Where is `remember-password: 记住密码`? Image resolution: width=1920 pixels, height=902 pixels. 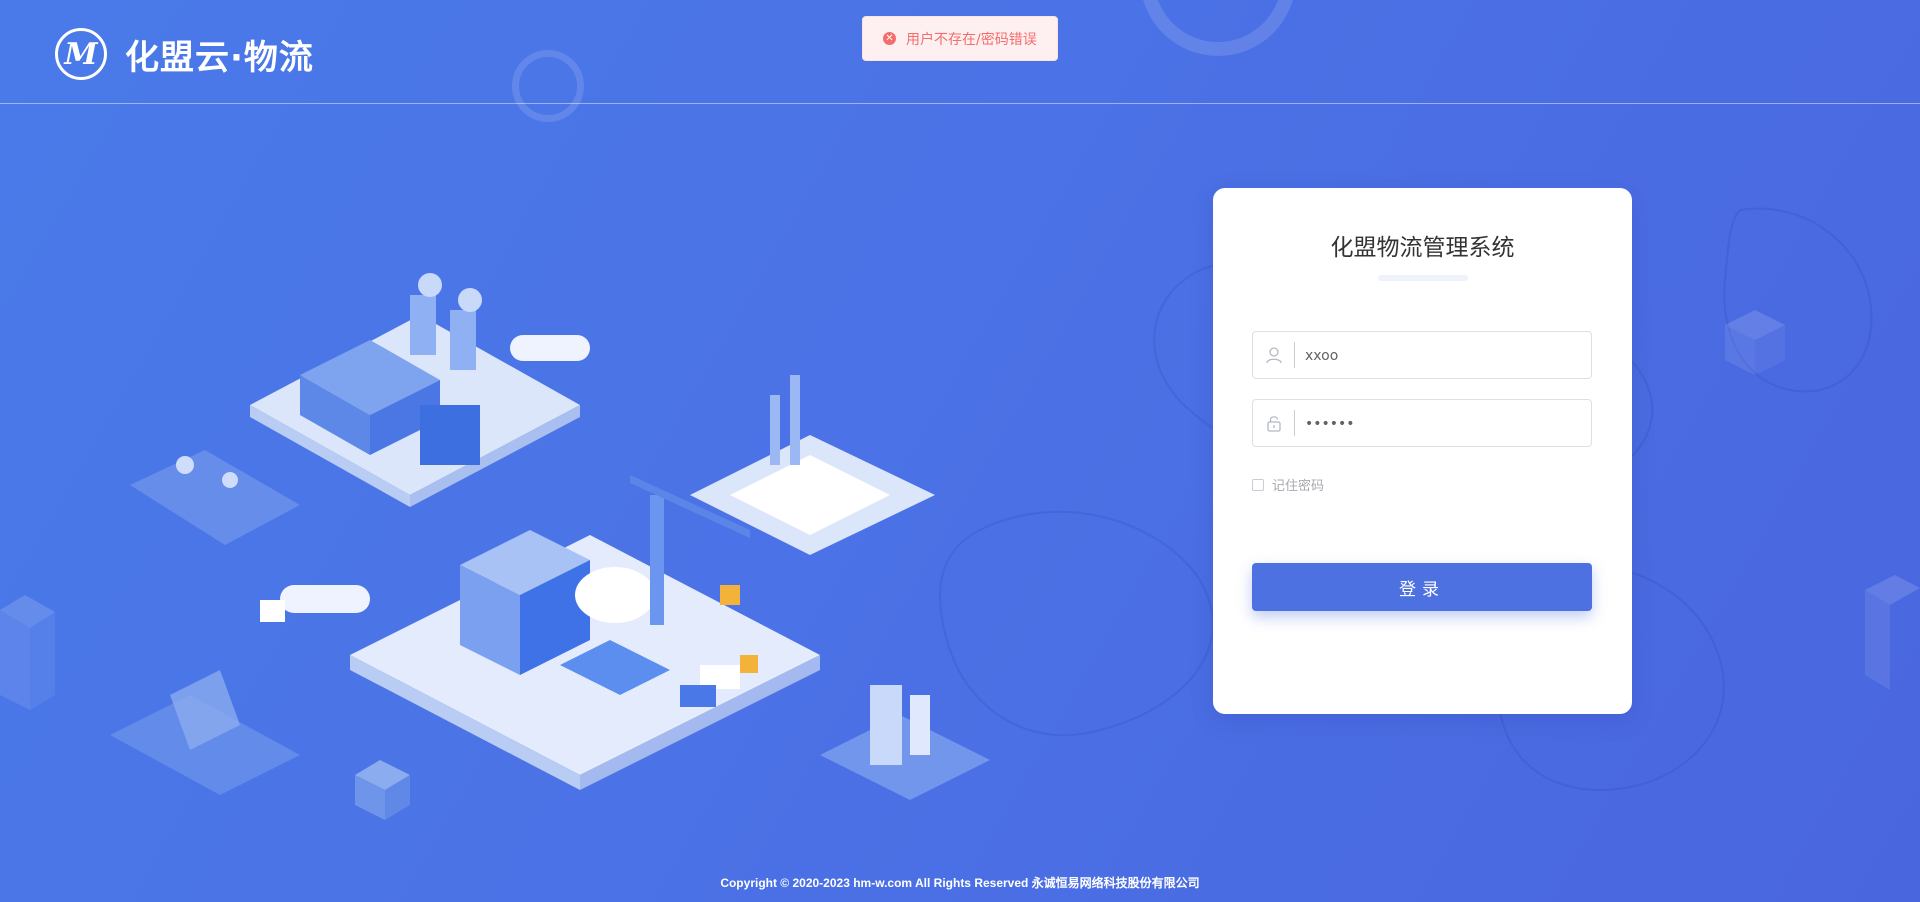 remember-password: 记住密码 is located at coordinates (1288, 484).